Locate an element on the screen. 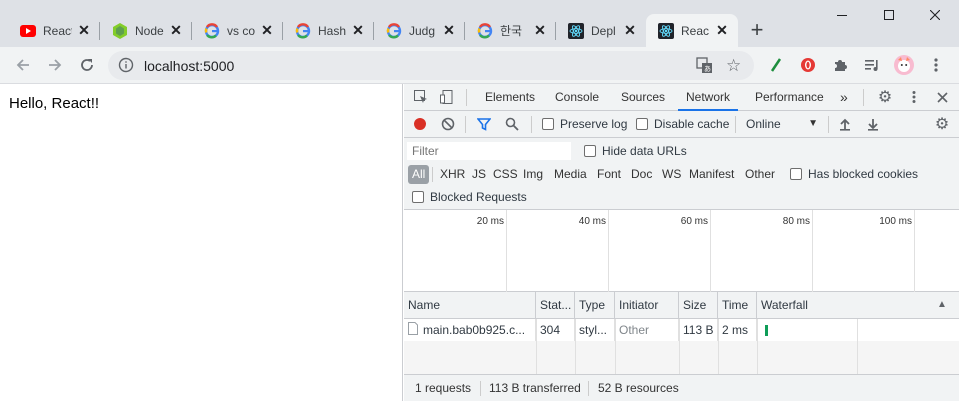 The height and width of the screenshot is (401, 959). type-filter-ws: WS is located at coordinates (671, 174).